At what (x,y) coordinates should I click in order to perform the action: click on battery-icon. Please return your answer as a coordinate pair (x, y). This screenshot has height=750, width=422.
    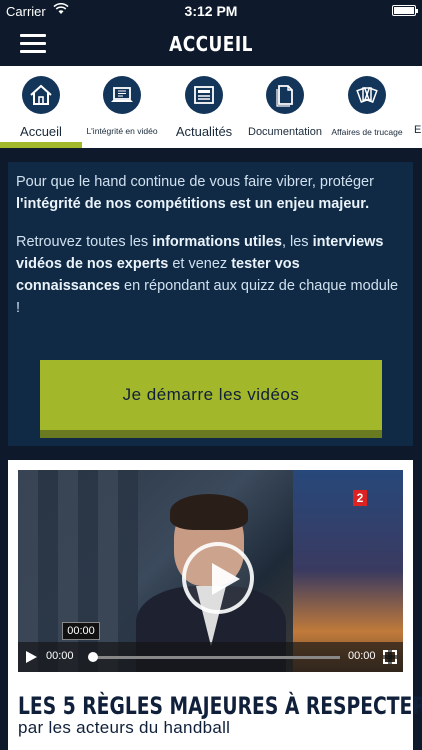
    Looking at the image, I should click on (405, 10).